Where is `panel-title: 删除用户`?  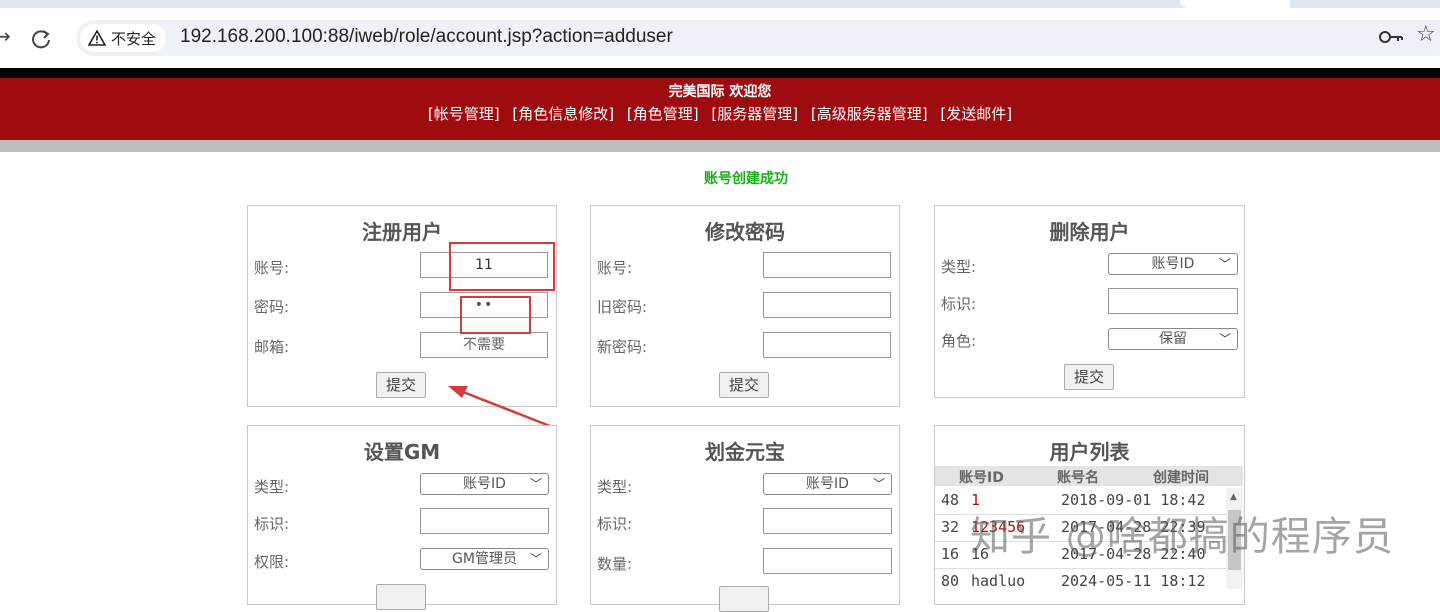 panel-title: 删除用户 is located at coordinates (1089, 232).